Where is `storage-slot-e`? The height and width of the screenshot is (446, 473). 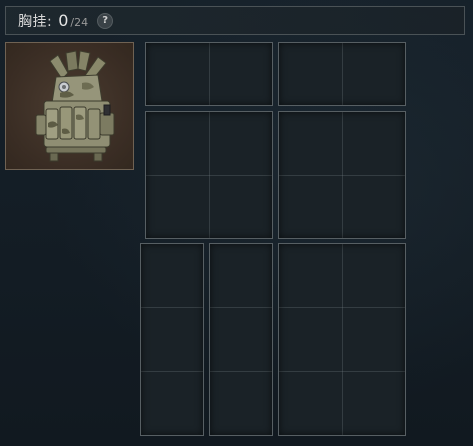
storage-slot-e is located at coordinates (172, 339).